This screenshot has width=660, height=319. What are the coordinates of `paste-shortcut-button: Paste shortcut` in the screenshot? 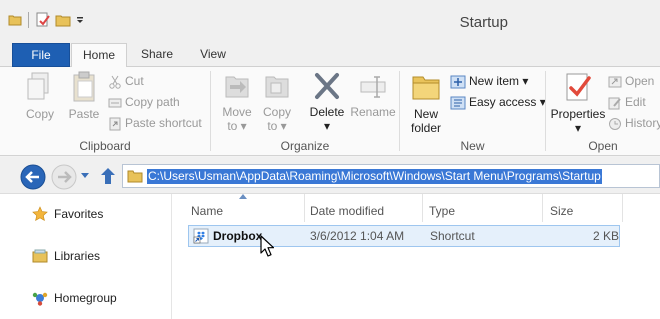 It's located at (155, 123).